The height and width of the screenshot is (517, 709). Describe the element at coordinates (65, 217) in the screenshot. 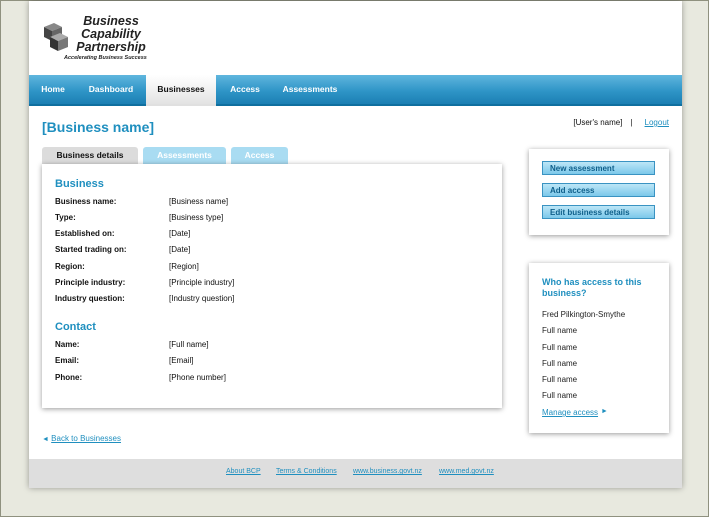

I see `field-label: Type:` at that location.